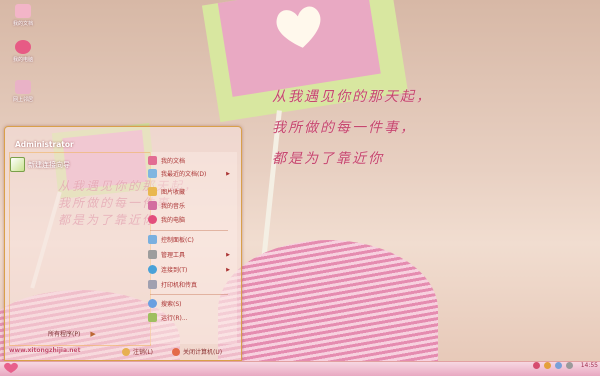  I want to click on menu-item-label: 我的文档, so click(173, 161).